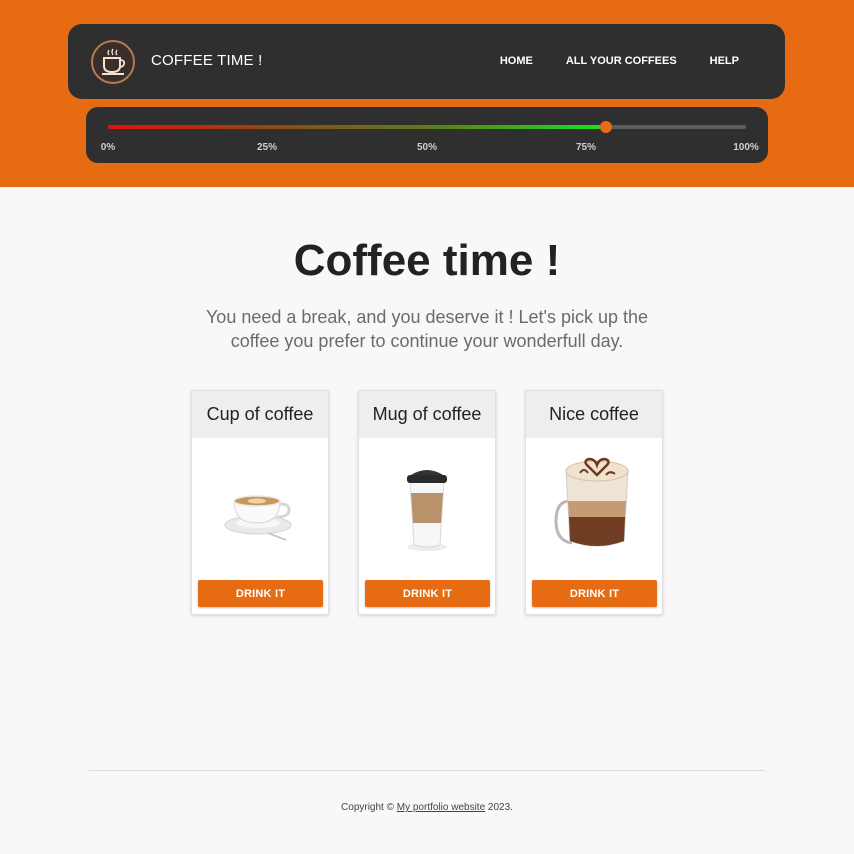 The image size is (854, 854). What do you see at coordinates (516, 61) in the screenshot?
I see `nav-home: HOME` at bounding box center [516, 61].